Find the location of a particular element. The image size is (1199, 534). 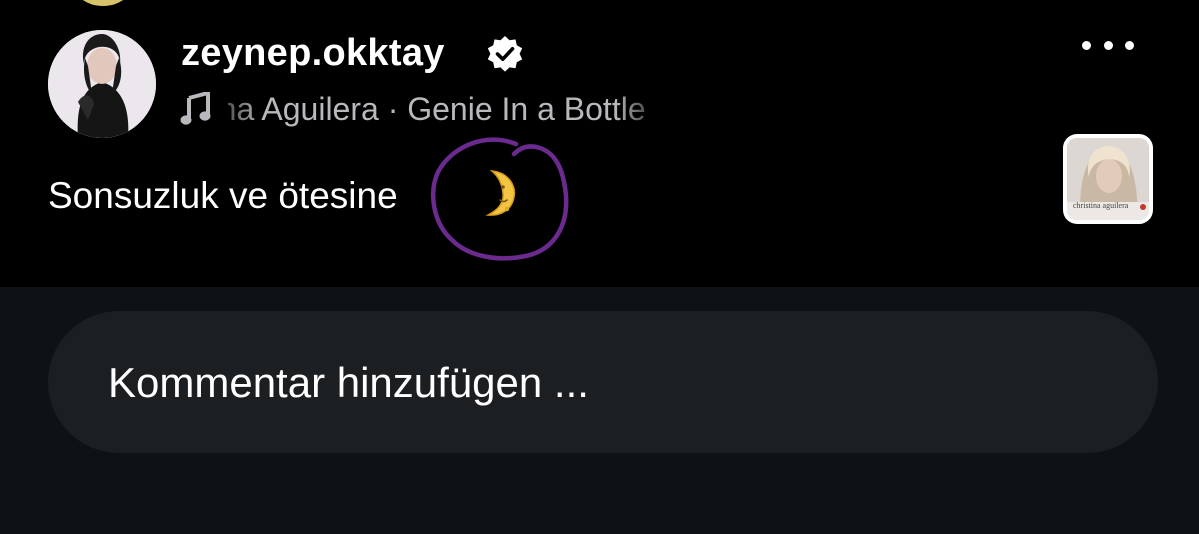

album-art-badge is located at coordinates (1143, 207).